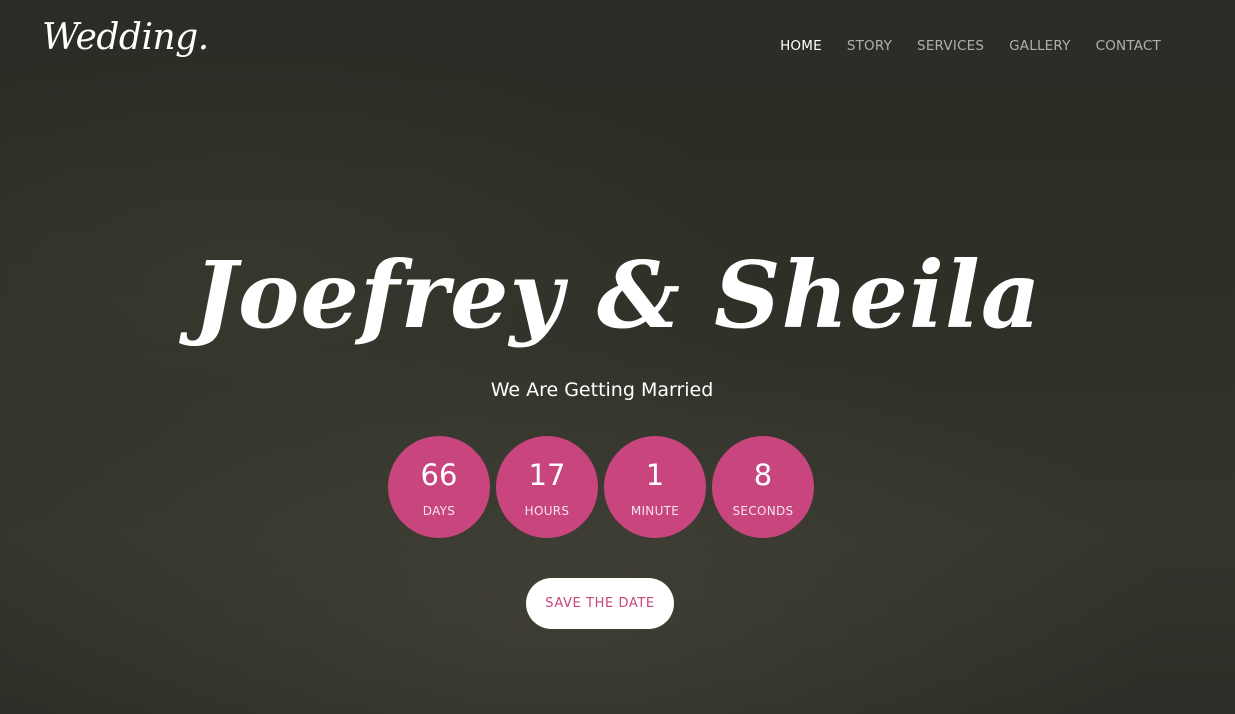 The width and height of the screenshot is (1235, 714). I want to click on nav-item-home: HOME, so click(801, 46).